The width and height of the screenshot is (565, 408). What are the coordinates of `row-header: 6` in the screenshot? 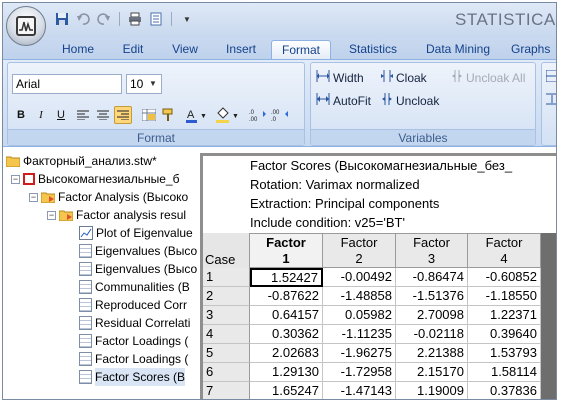 It's located at (226, 372).